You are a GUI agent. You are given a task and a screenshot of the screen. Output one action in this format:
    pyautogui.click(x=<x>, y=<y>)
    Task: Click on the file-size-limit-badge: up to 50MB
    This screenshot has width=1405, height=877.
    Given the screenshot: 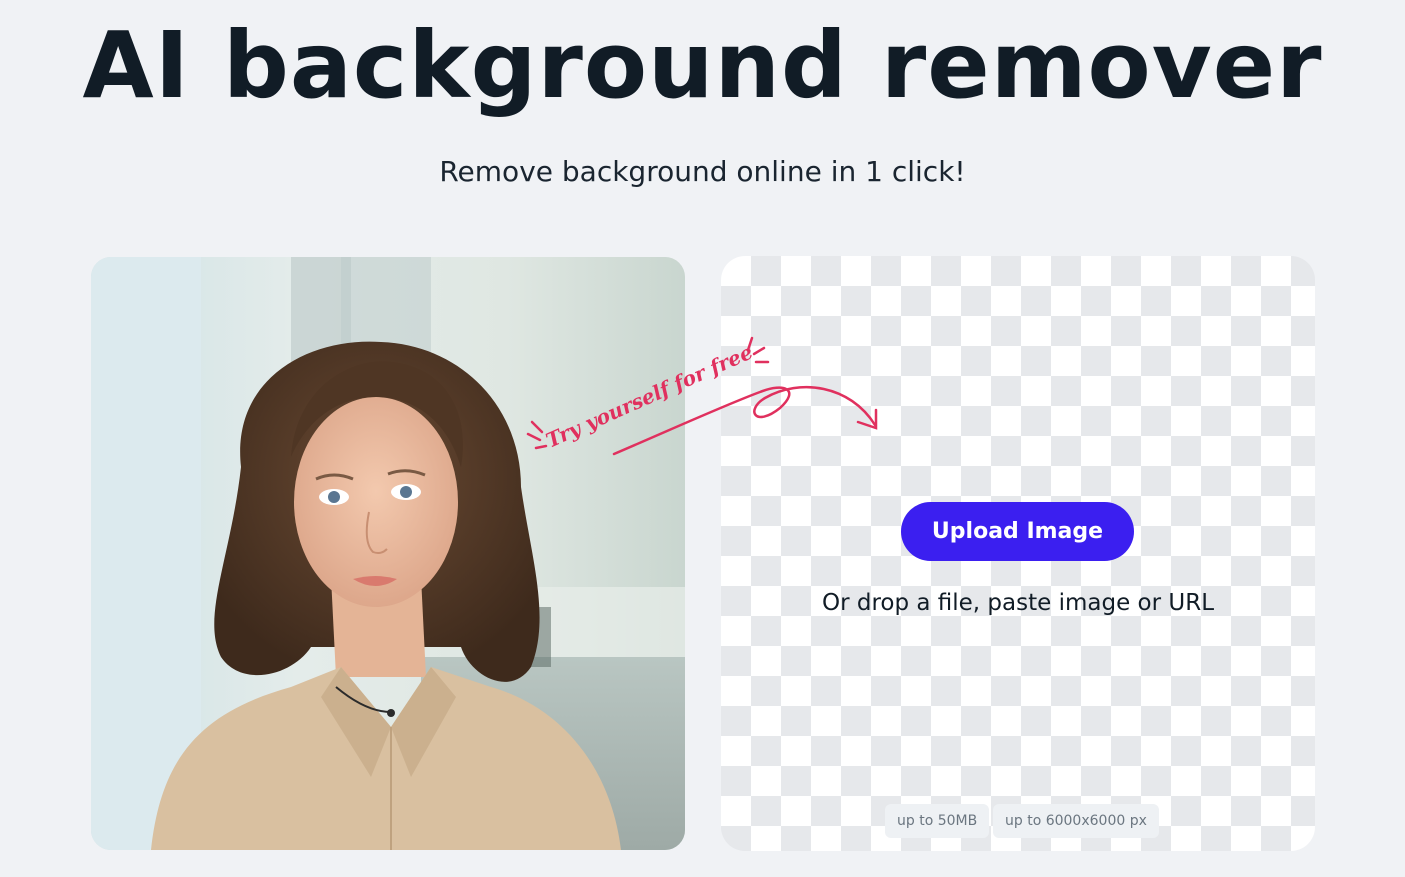 What is the action you would take?
    pyautogui.click(x=937, y=821)
    